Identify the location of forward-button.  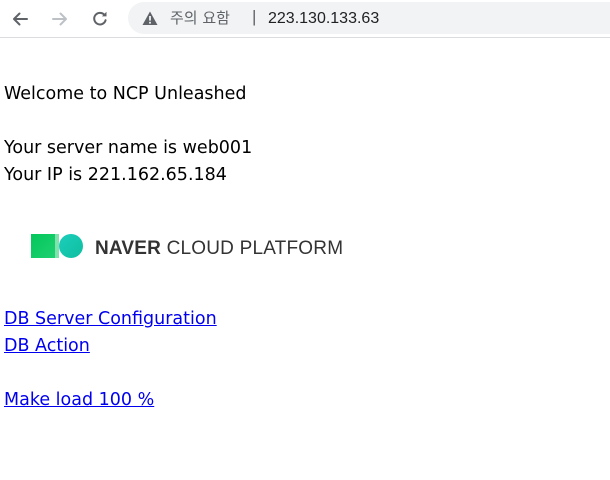
(60, 19).